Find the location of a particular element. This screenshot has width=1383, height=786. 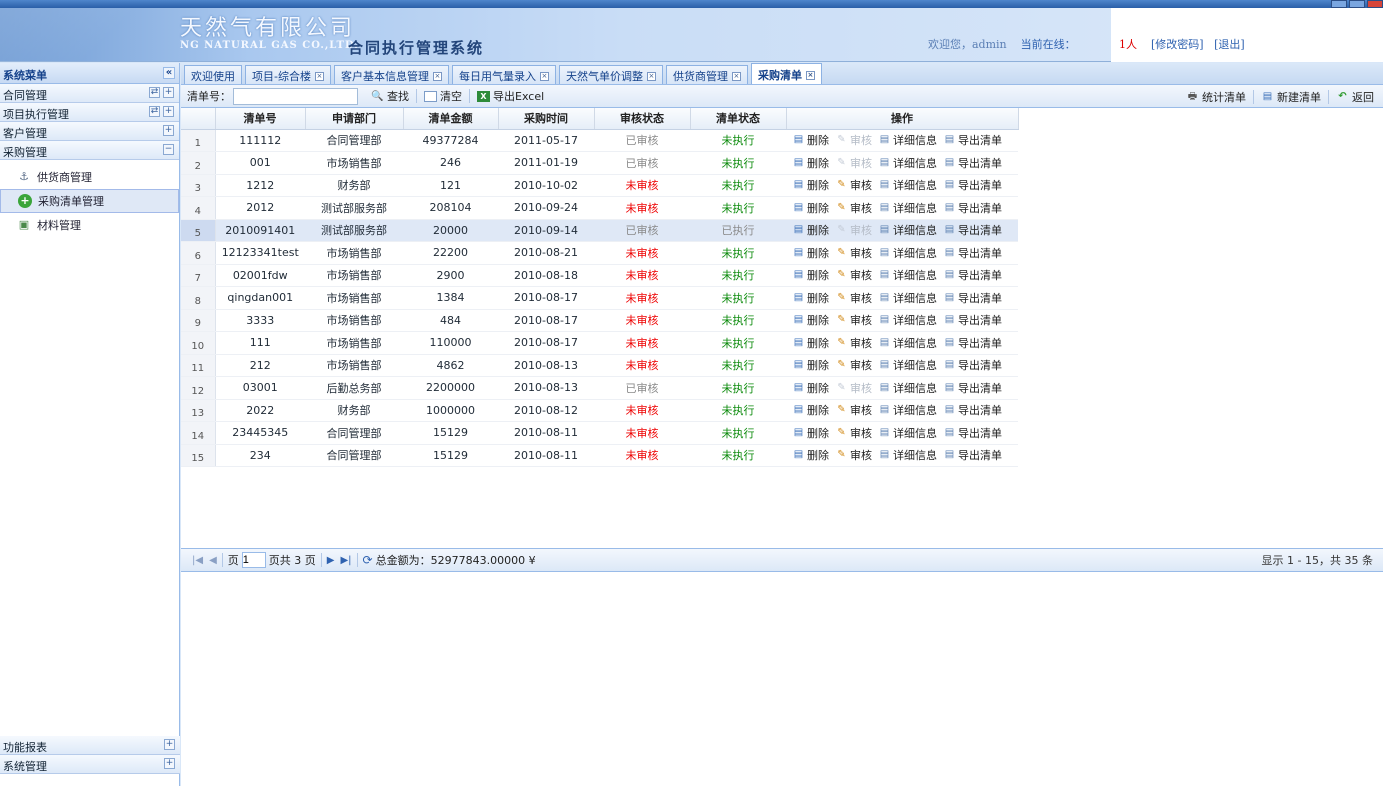

sidebar-item-material: ▣ 材料管理 is located at coordinates (89, 225).